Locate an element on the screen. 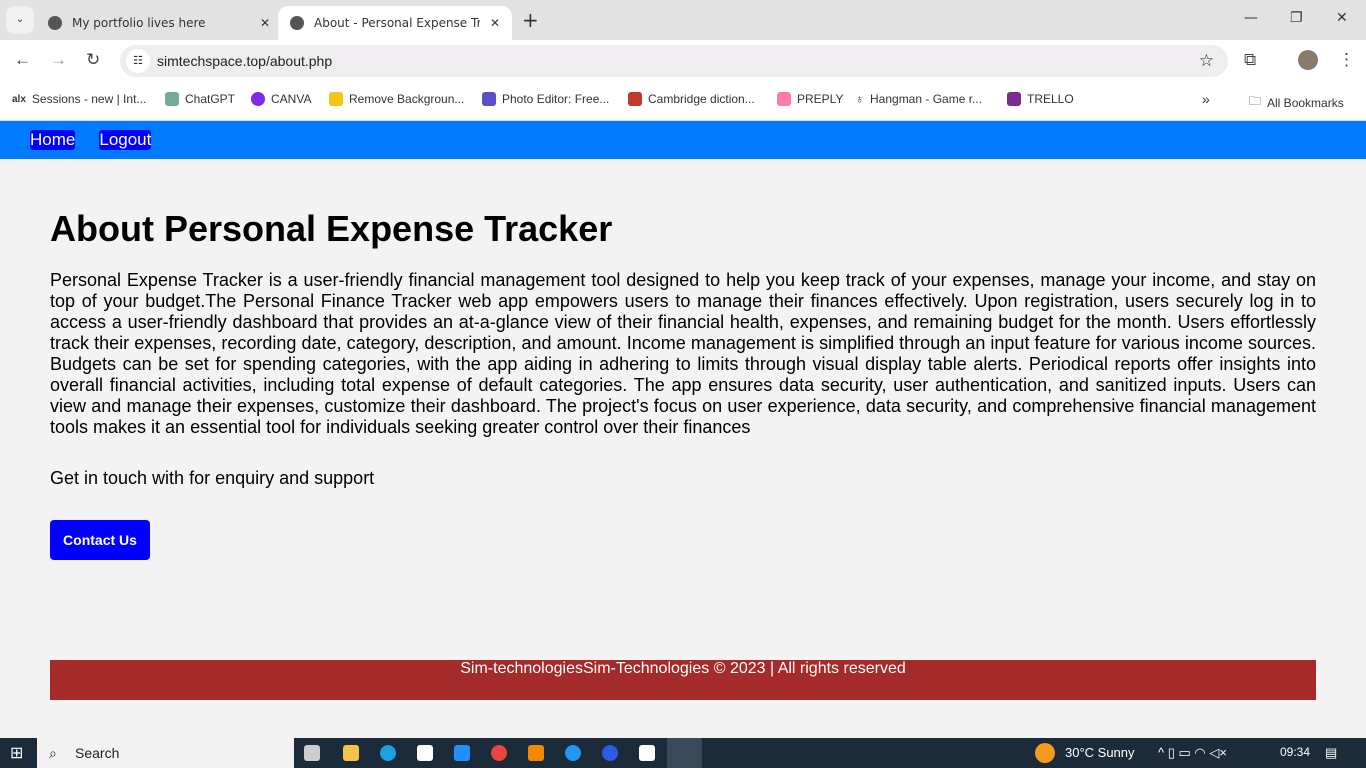 This screenshot has width=1366, height=768. capcut-icon is located at coordinates (647, 753).